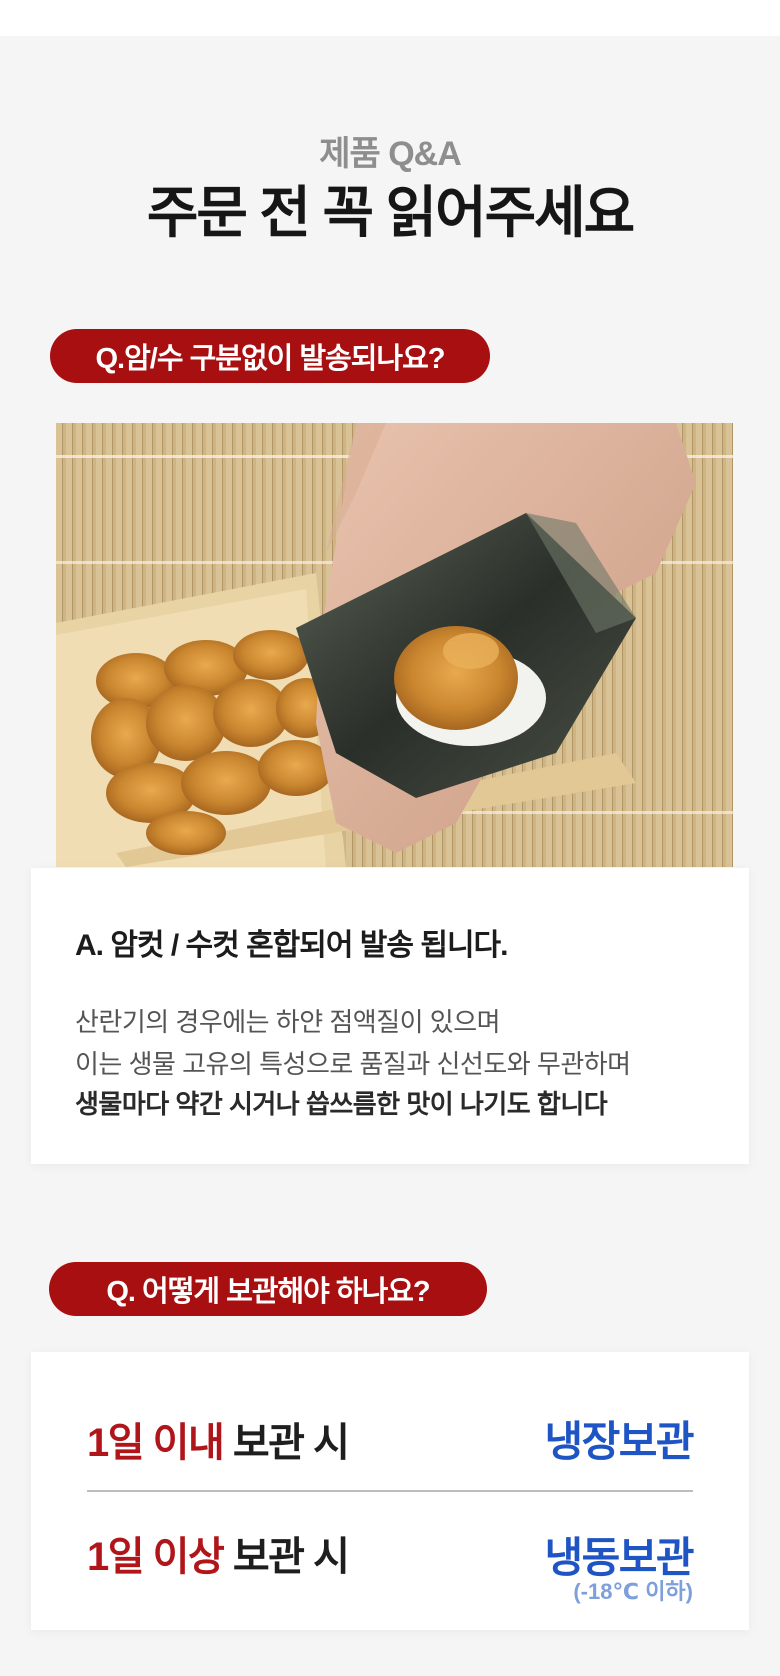  Describe the element at coordinates (268, 1289) in the screenshot. I see `question-badge-2: Q. 어떻게 보관해야 하나요?` at that location.